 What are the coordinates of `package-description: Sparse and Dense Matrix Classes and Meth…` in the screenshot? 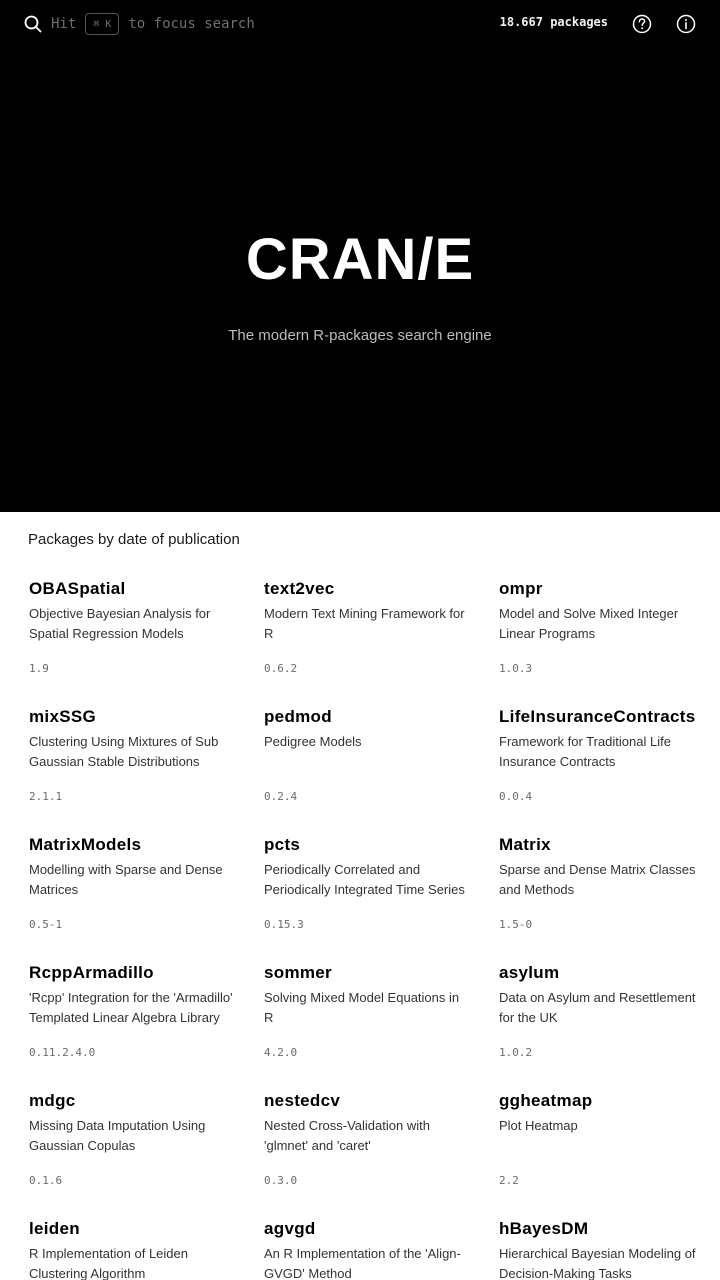 It's located at (597, 879).